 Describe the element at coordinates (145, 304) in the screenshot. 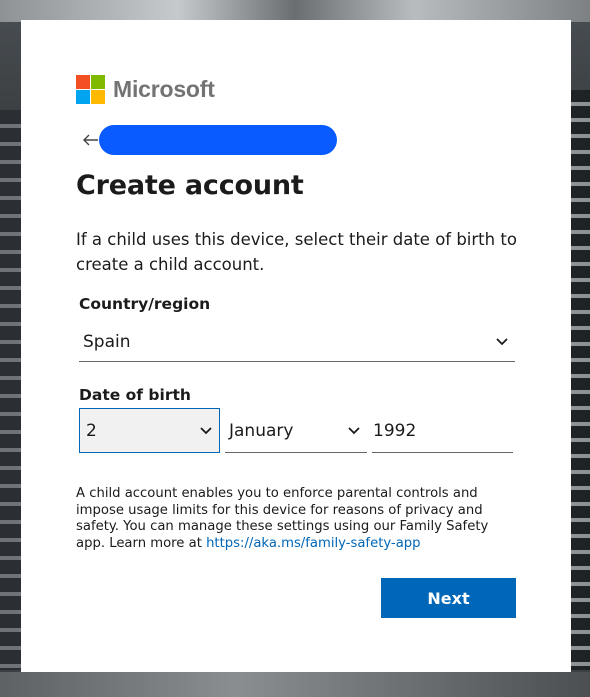

I see `country-label: Country/region` at that location.